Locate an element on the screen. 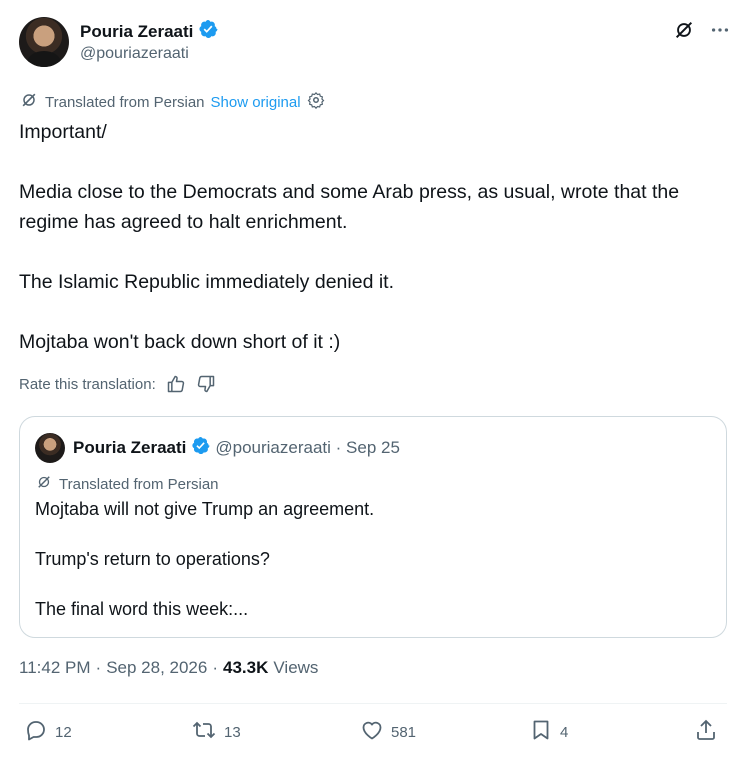 The image size is (749, 765). like-count: 581 is located at coordinates (404, 732).